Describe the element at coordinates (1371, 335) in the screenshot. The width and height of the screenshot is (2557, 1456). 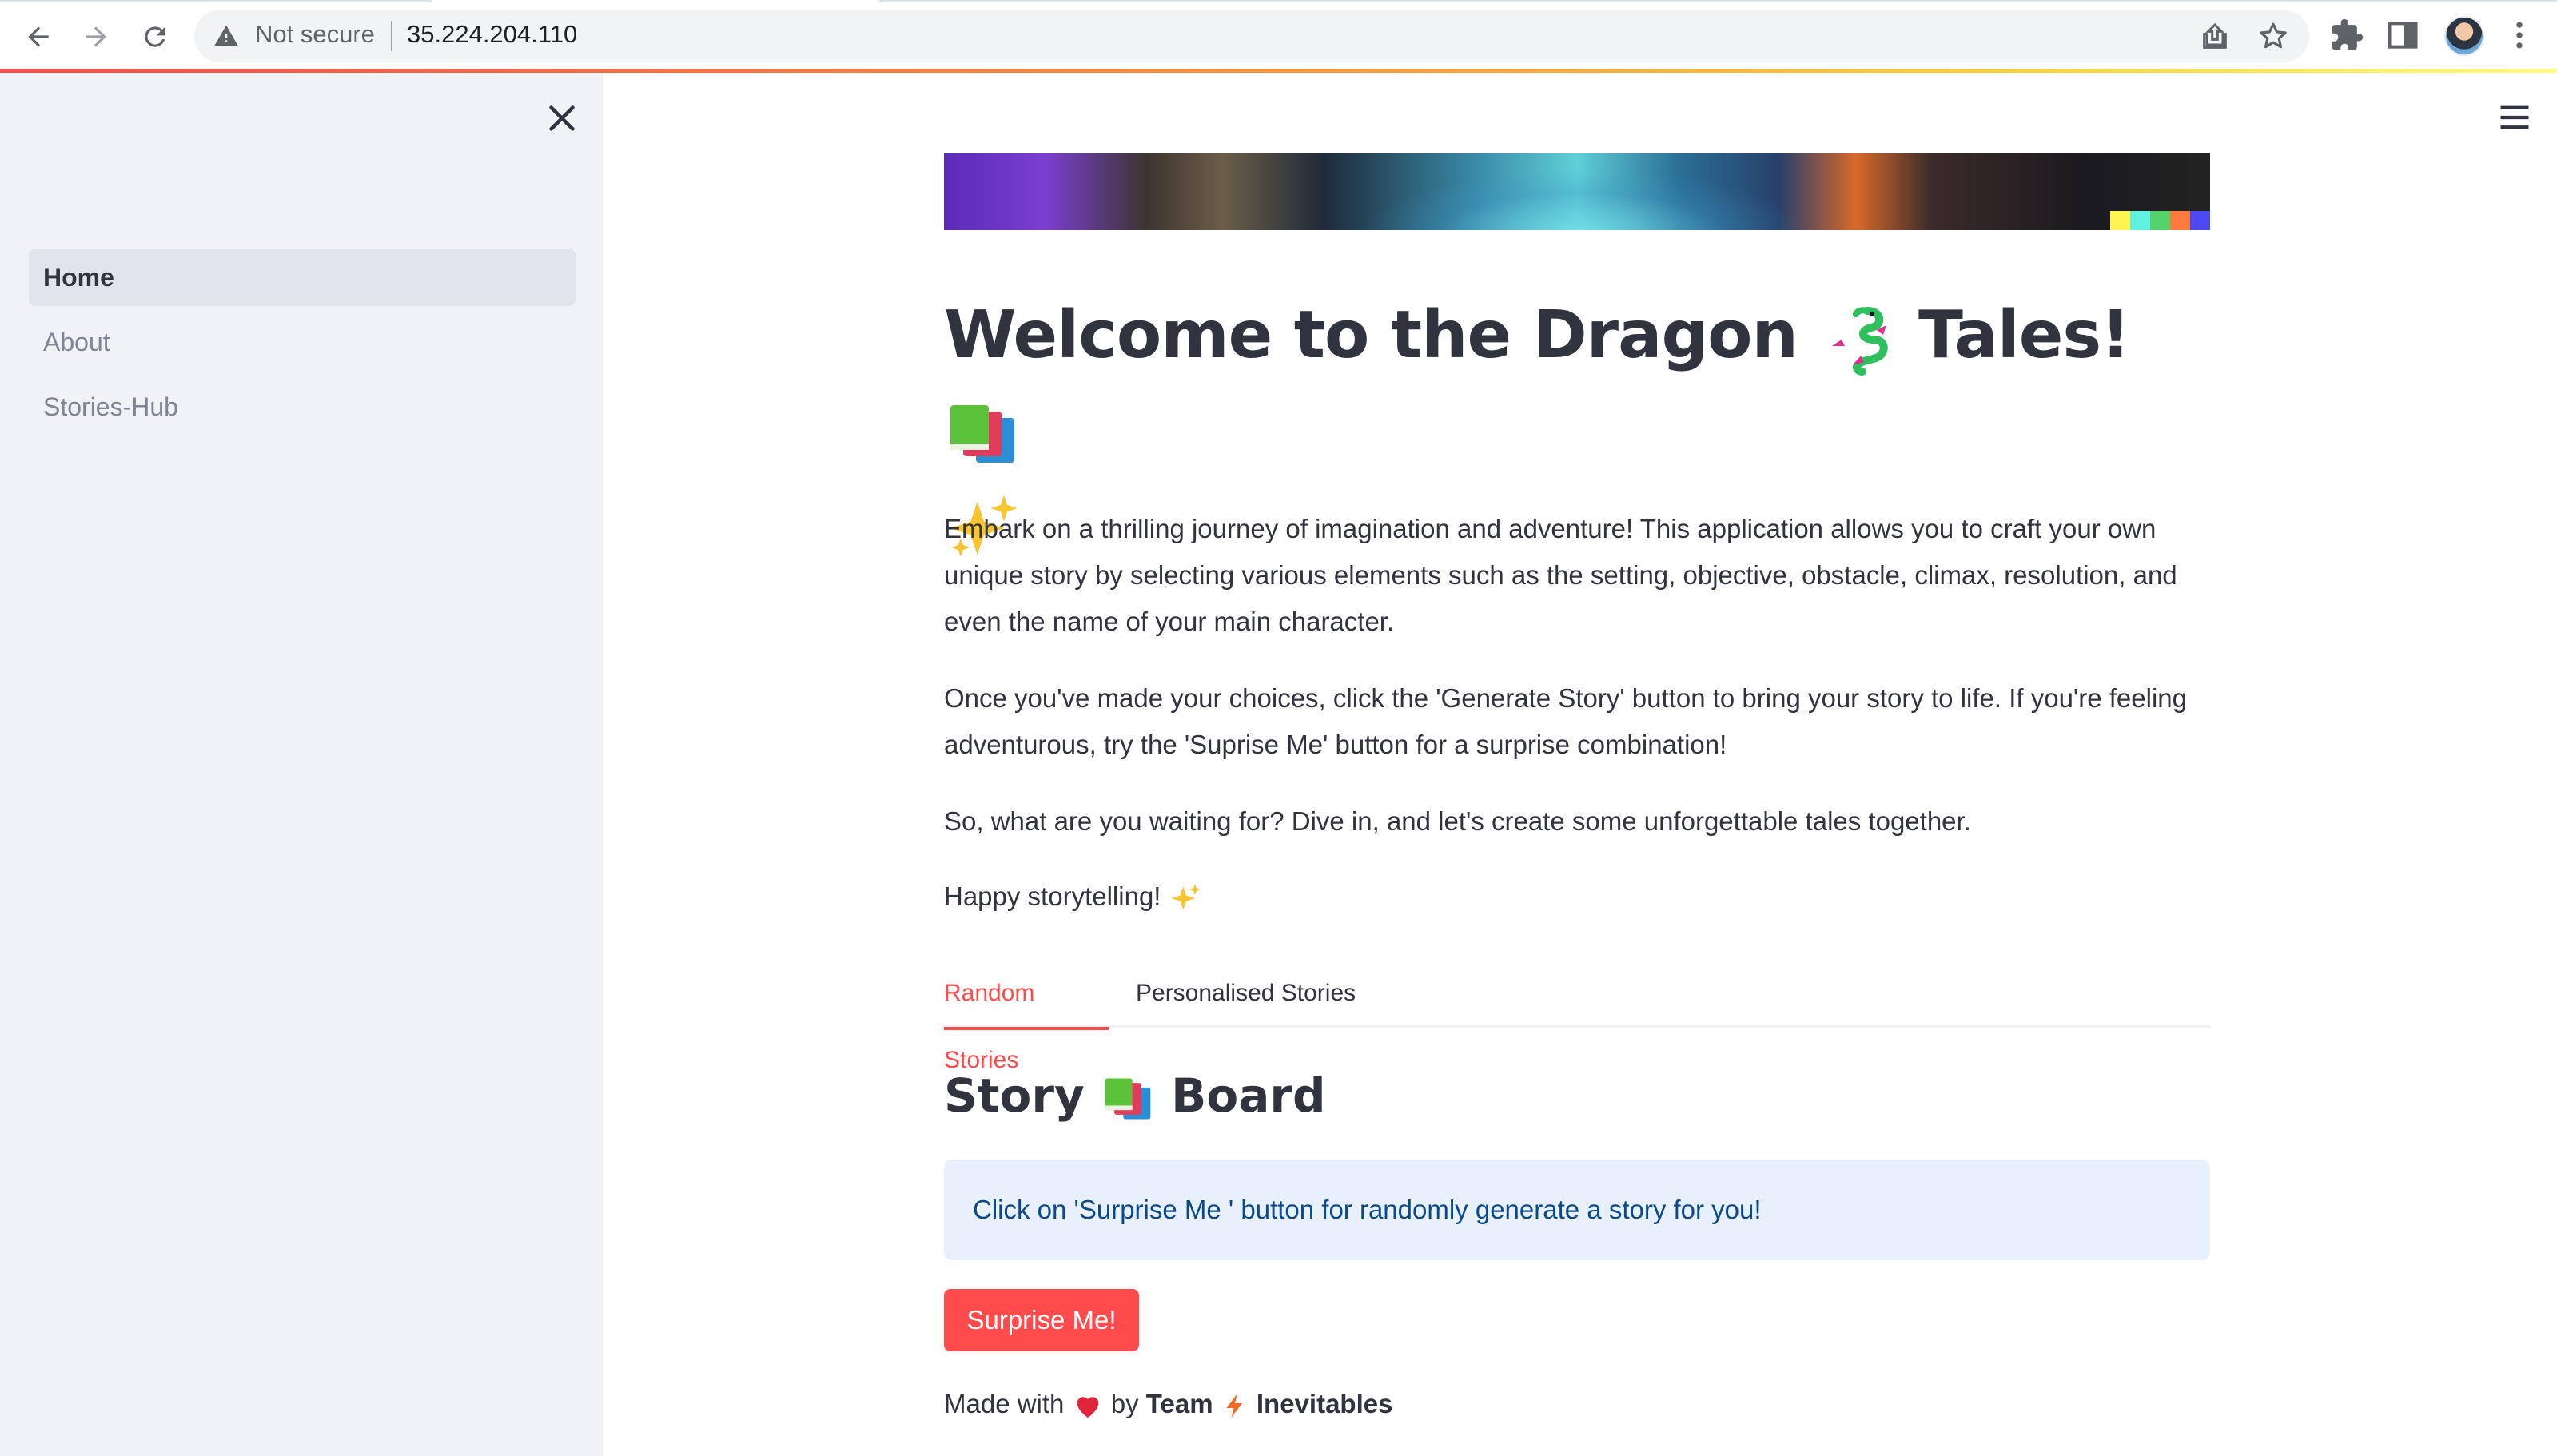
I see `title-text: Welcome to the Dragon` at that location.